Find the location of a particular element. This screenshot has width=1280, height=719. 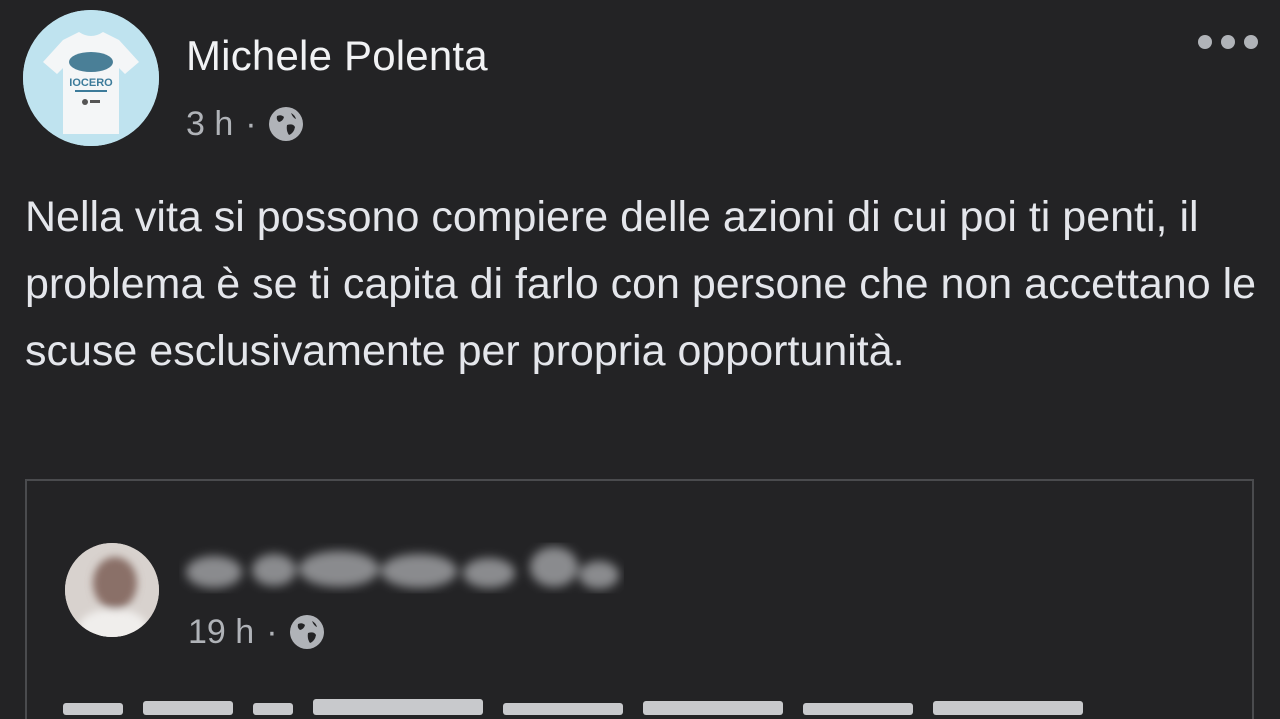

tshirt-image: IOCERO is located at coordinates (91, 78).